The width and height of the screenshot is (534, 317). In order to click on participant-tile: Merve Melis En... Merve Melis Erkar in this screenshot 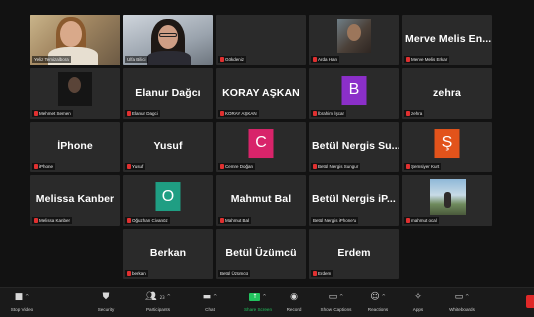, I will do `click(447, 40)`.